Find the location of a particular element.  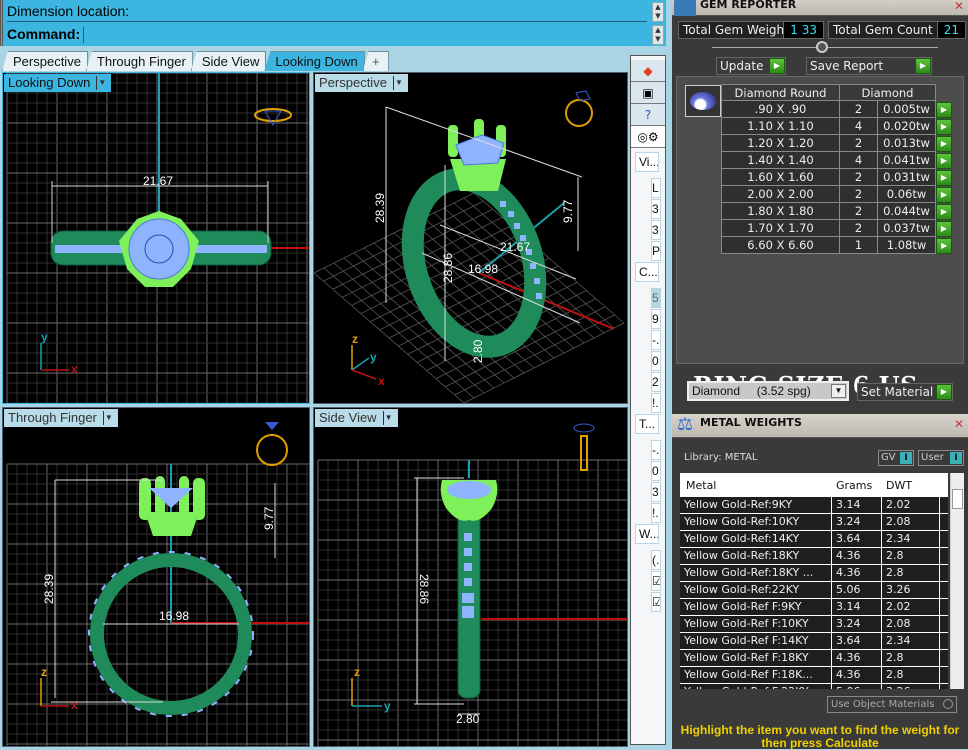

update-button: Update ▶ is located at coordinates (751, 66).